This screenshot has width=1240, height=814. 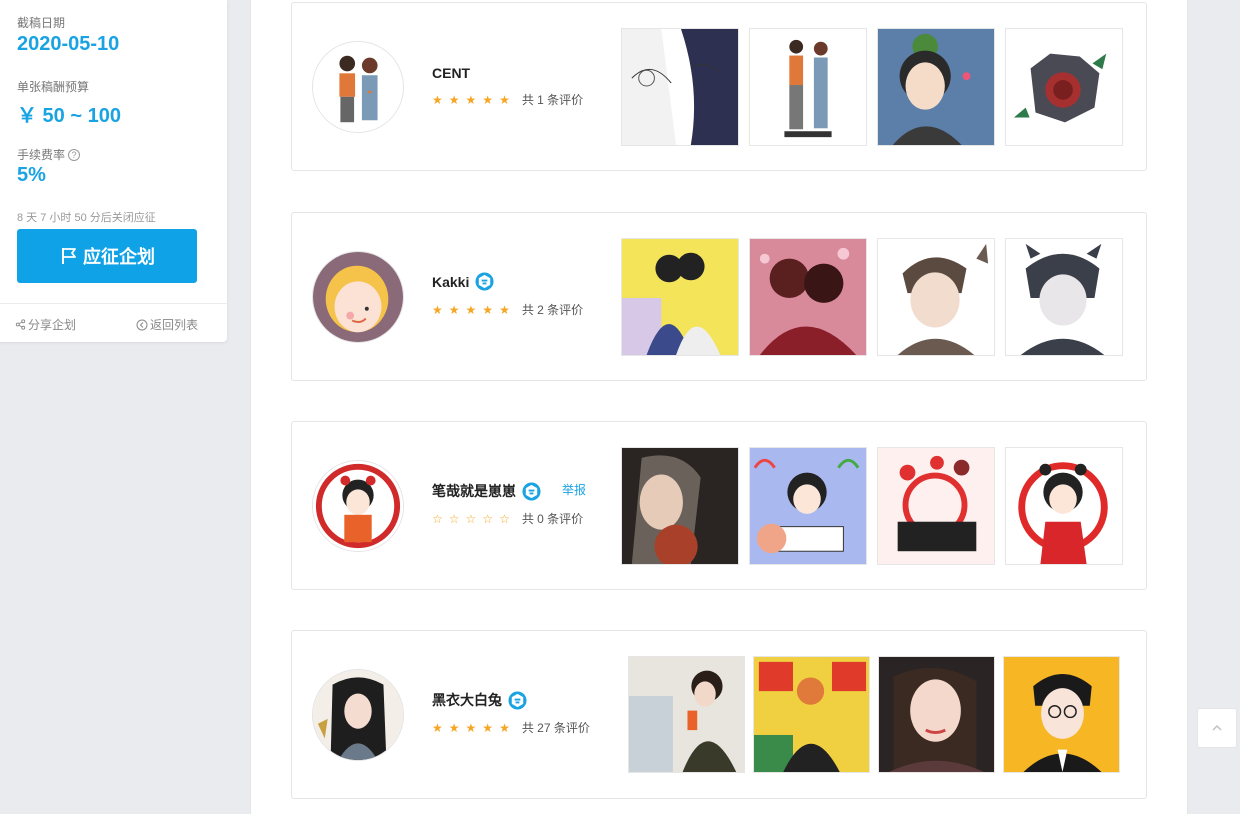 I want to click on flag-icon, so click(x=69, y=256).